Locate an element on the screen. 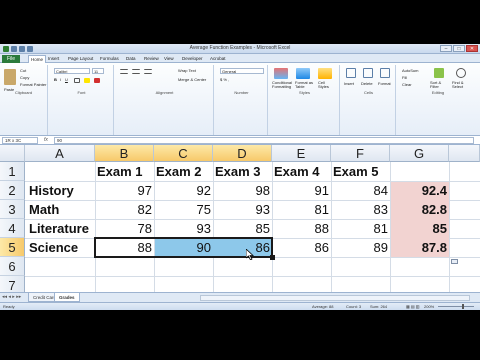 Image resolution: width=480 pixels, height=360 pixels. align-bottom-icon is located at coordinates (148, 71).